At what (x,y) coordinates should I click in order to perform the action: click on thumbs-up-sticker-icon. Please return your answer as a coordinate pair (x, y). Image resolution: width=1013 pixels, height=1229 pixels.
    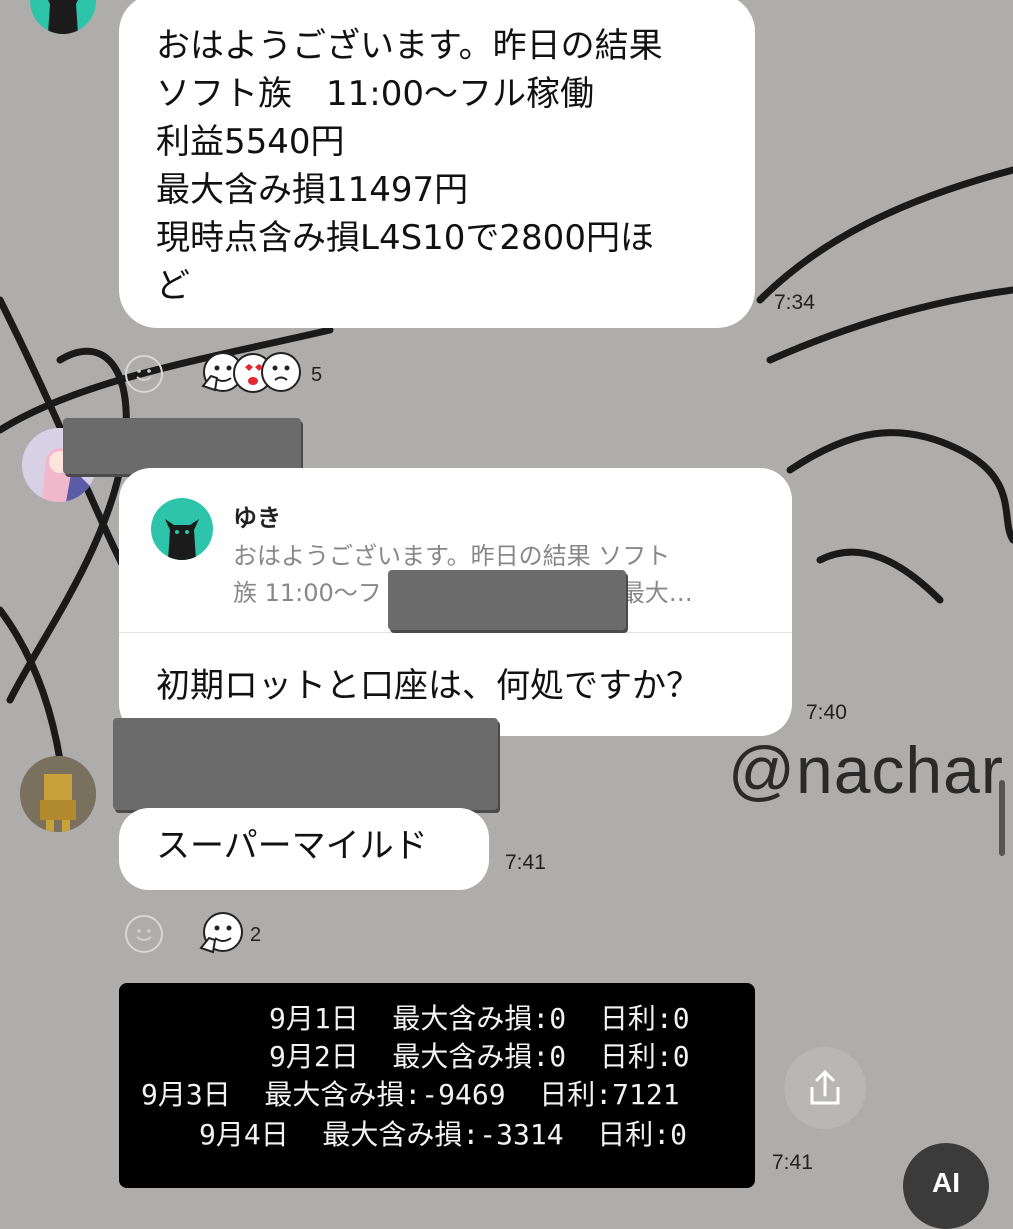
    Looking at the image, I should click on (221, 933).